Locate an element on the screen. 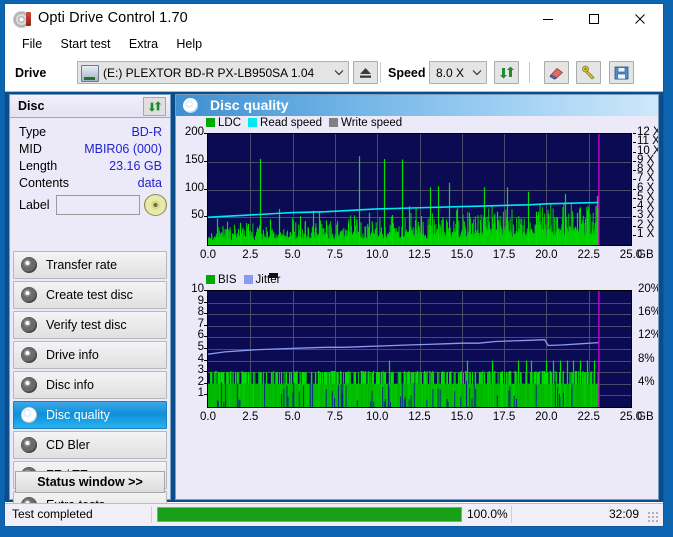 This screenshot has height=537, width=673. x-tick-label: 12.5 is located at coordinates (419, 417).